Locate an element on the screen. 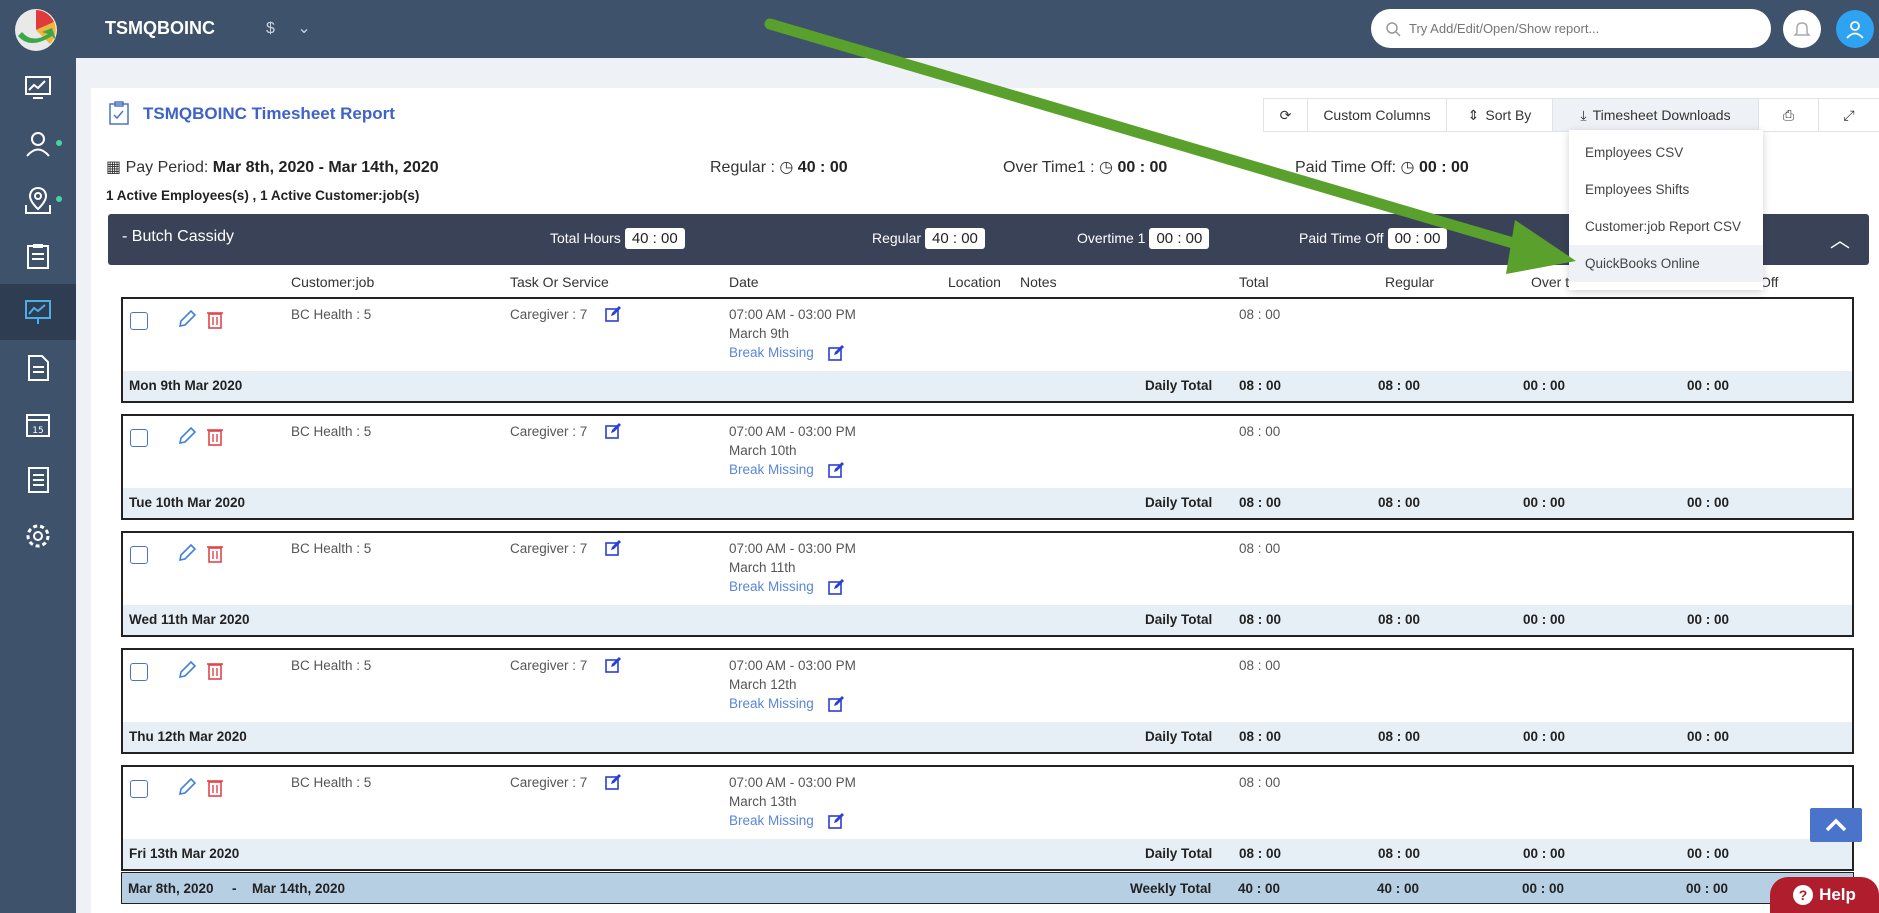  daily-pto: 00 is located at coordinates (1708, 853).